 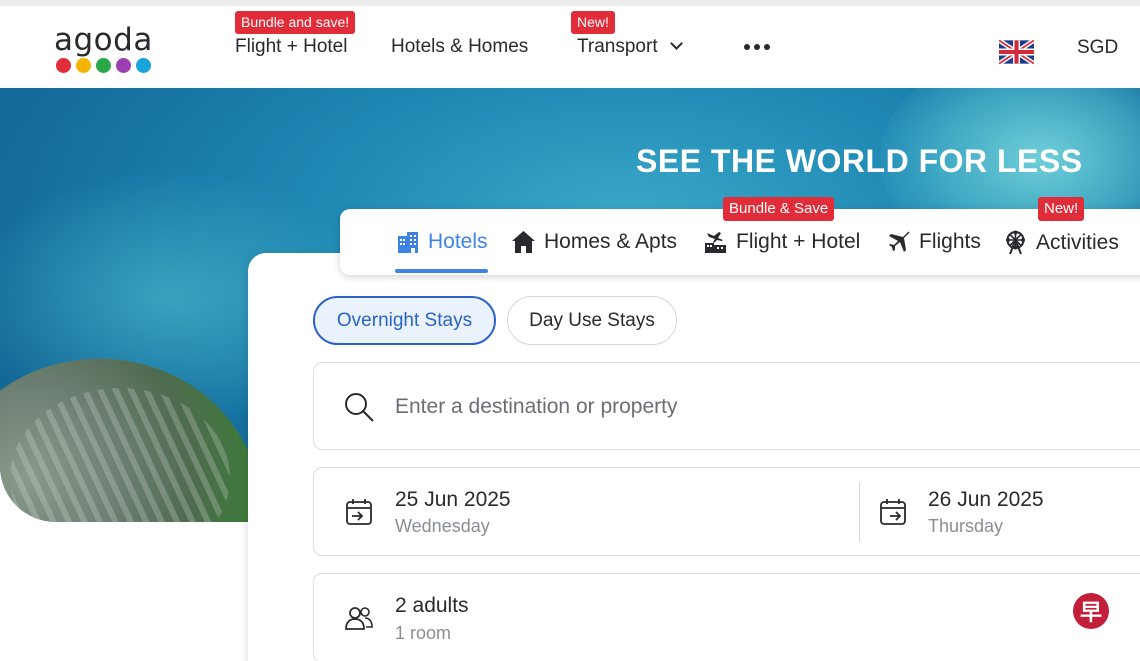 I want to click on tab-homes-apts: Homes & Apts, so click(x=594, y=242).